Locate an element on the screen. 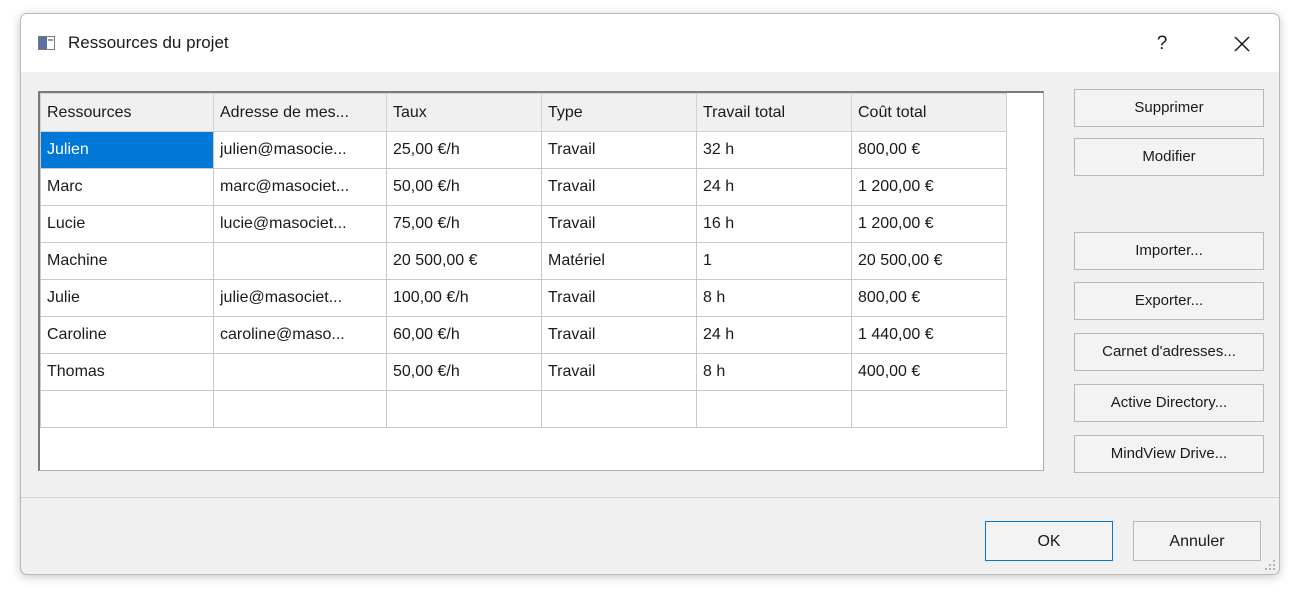 The width and height of the screenshot is (1300, 602). header-column-rate: Taux is located at coordinates (464, 112).